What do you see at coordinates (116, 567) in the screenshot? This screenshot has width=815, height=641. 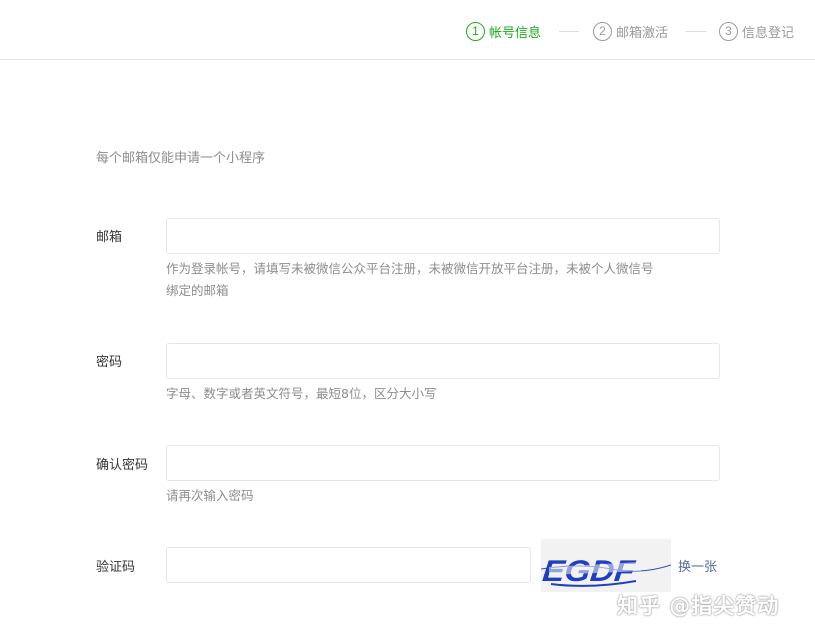 I see `captcha-label: 验证码` at bounding box center [116, 567].